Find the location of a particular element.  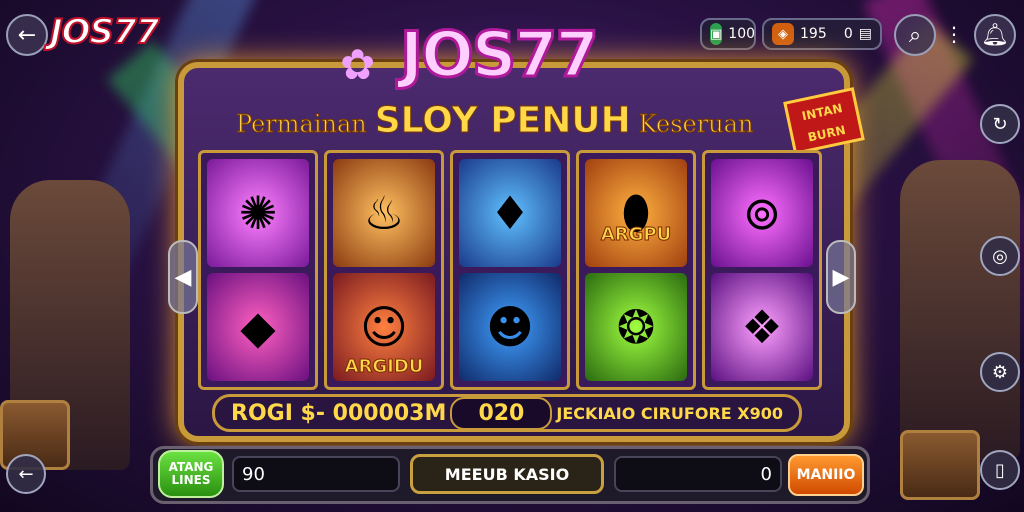

book-button: ▯ is located at coordinates (1000, 470).